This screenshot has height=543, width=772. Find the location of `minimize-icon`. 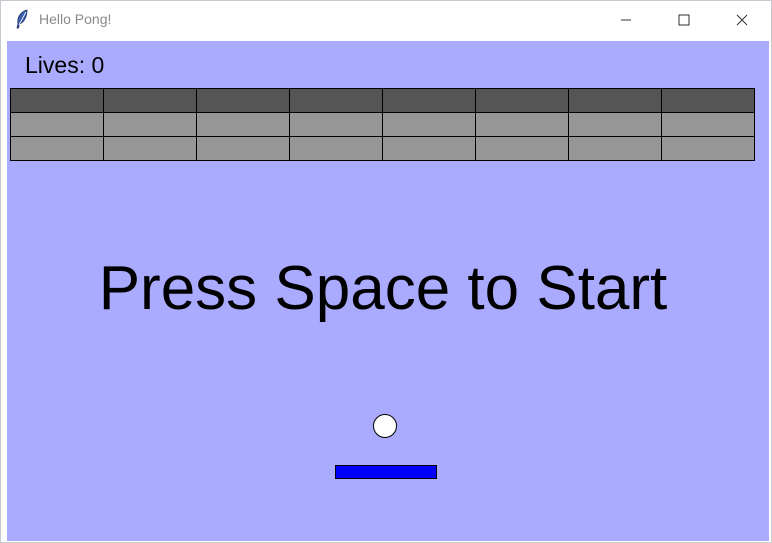

minimize-icon is located at coordinates (626, 20).